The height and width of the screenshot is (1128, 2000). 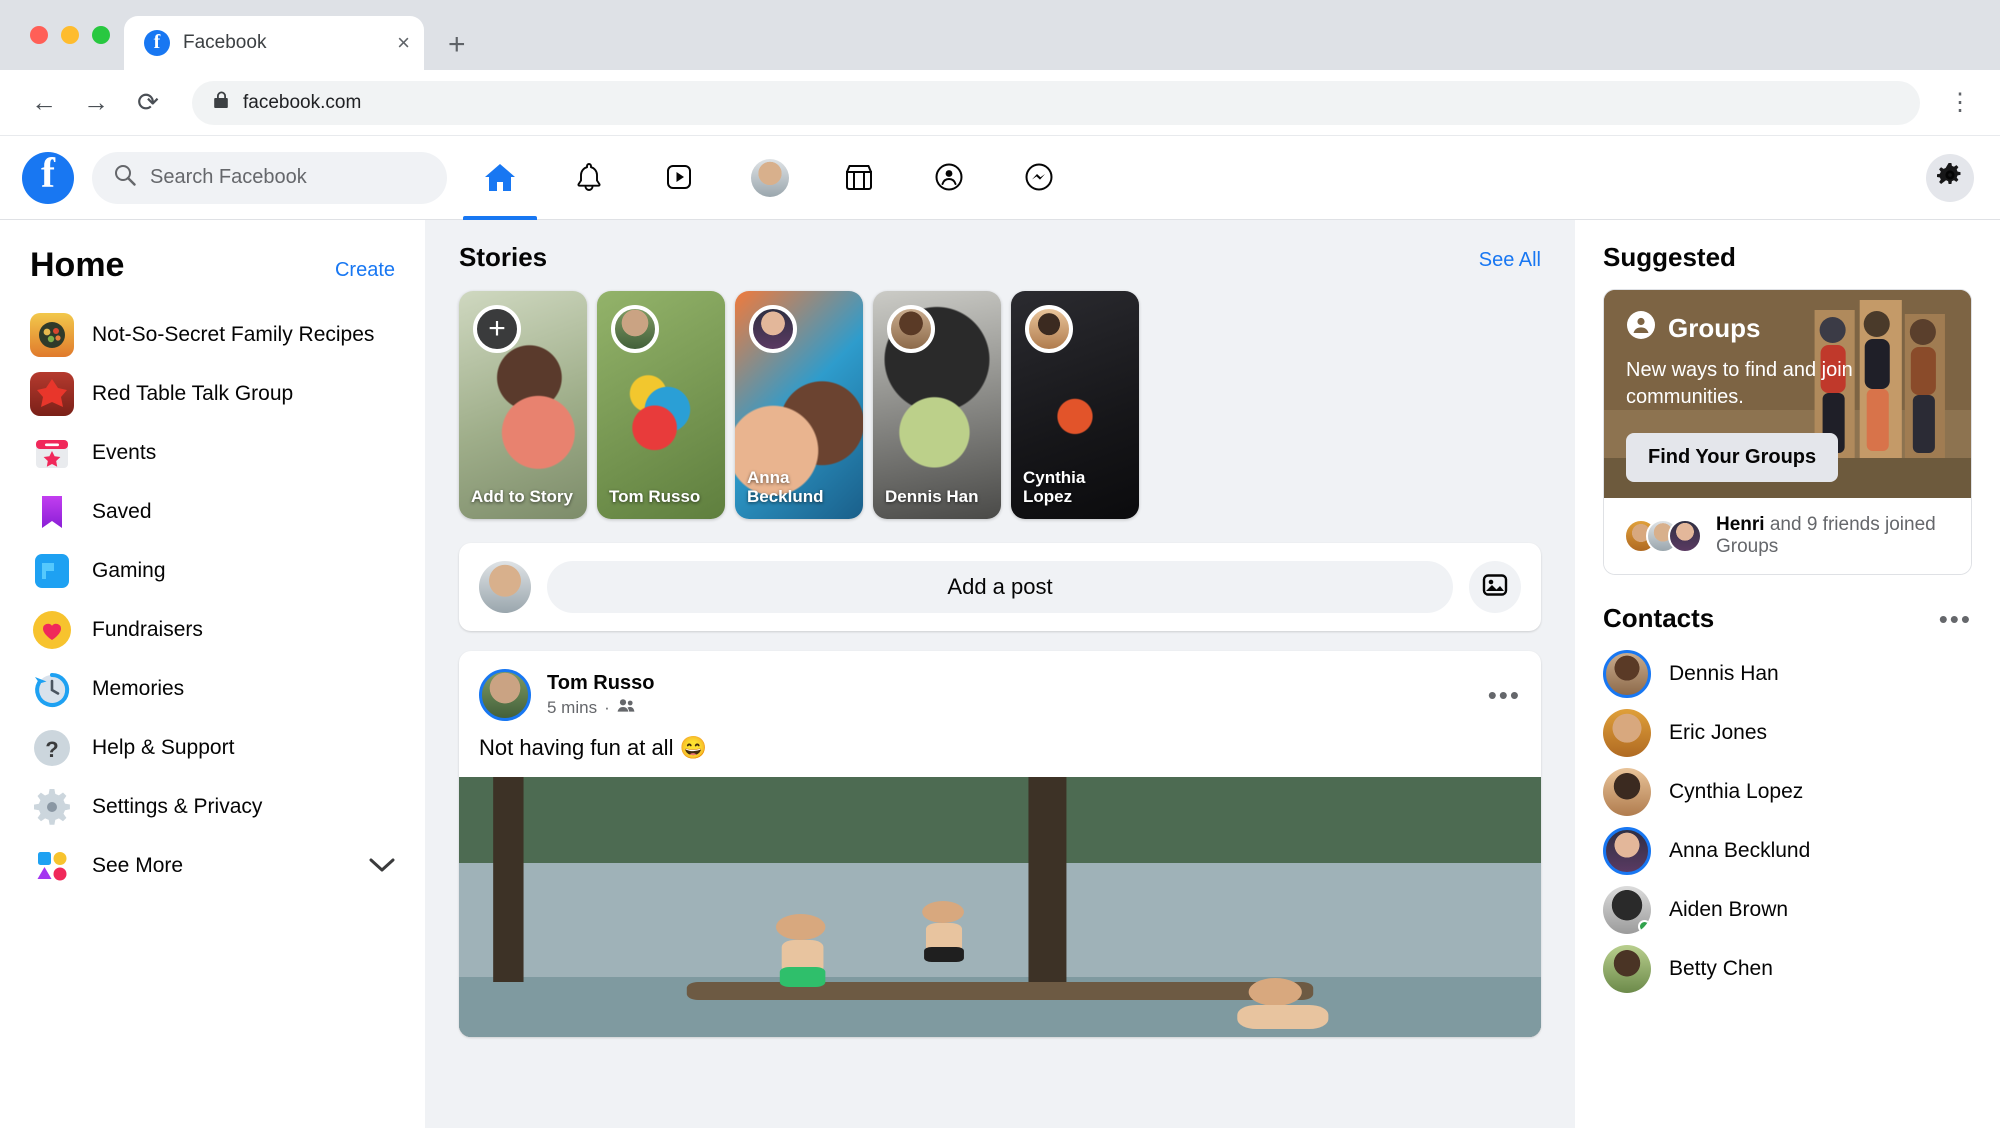 I want to click on settings-button, so click(x=1950, y=177).